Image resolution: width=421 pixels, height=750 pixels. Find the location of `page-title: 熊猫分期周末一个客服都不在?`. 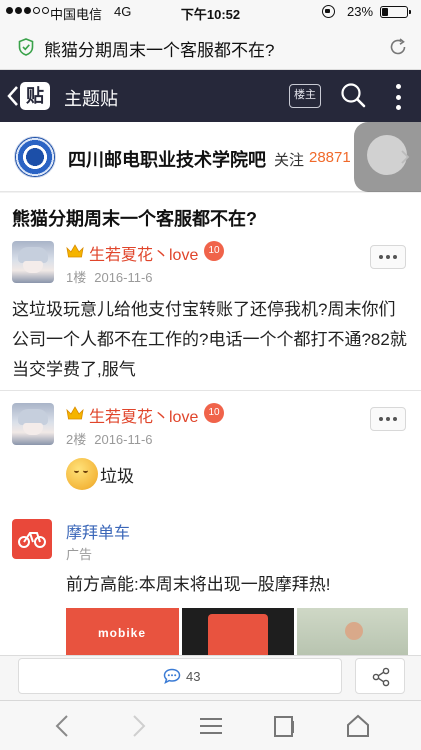

page-title: 熊猫分期周末一个客服都不在? is located at coordinates (159, 50).